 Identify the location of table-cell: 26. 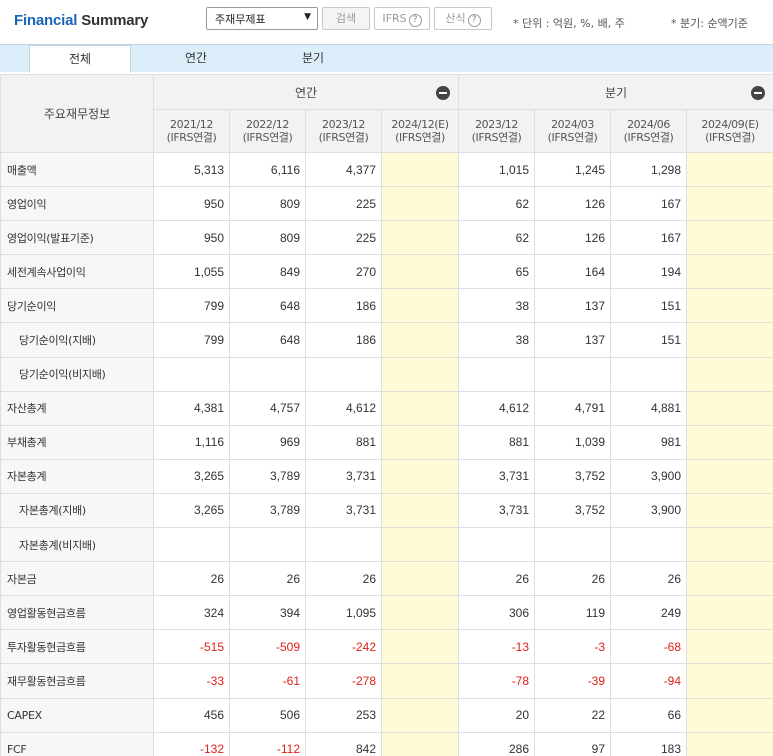
(573, 579).